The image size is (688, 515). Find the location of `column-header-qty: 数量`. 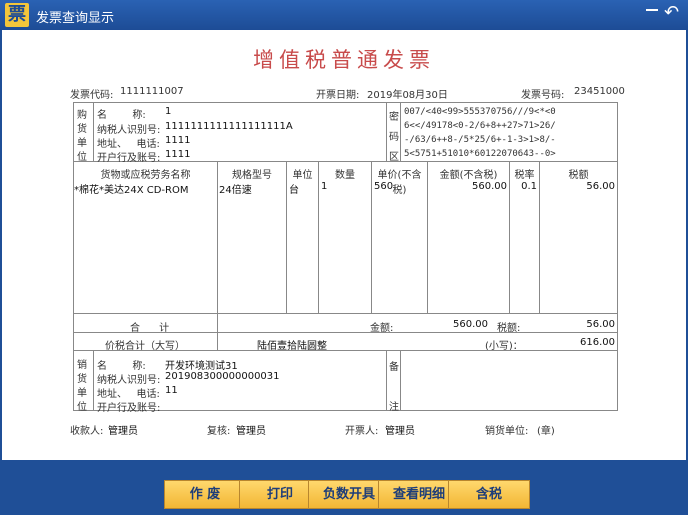

column-header-qty: 数量 is located at coordinates (345, 175).